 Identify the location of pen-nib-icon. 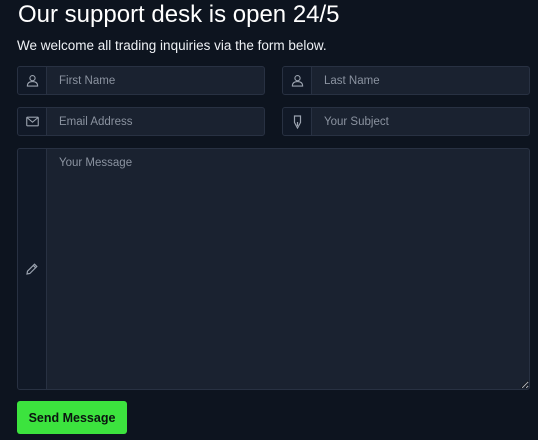
(297, 121).